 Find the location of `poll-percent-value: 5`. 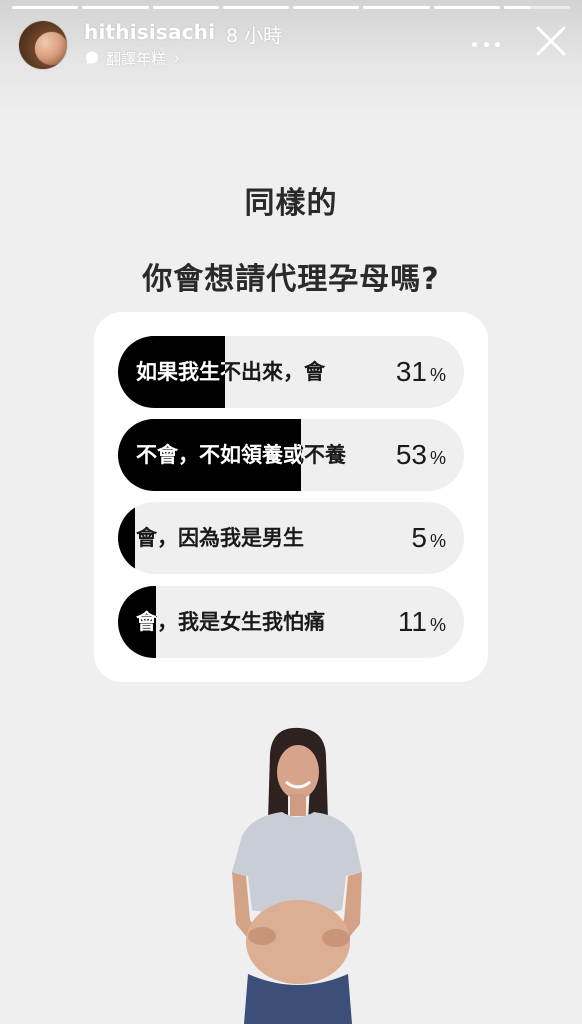

poll-percent-value: 5 is located at coordinates (419, 537).